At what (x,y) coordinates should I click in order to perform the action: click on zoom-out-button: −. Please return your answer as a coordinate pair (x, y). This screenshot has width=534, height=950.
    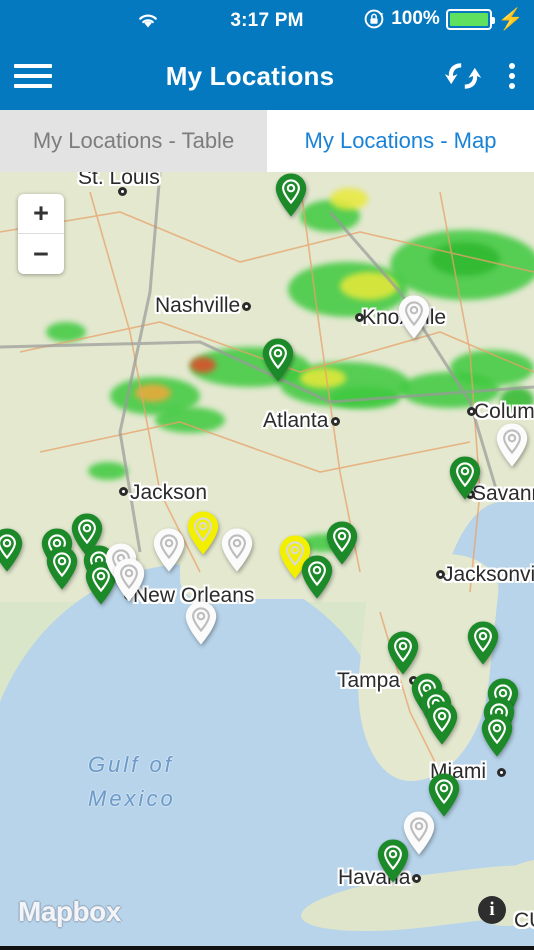
    Looking at the image, I should click on (41, 254).